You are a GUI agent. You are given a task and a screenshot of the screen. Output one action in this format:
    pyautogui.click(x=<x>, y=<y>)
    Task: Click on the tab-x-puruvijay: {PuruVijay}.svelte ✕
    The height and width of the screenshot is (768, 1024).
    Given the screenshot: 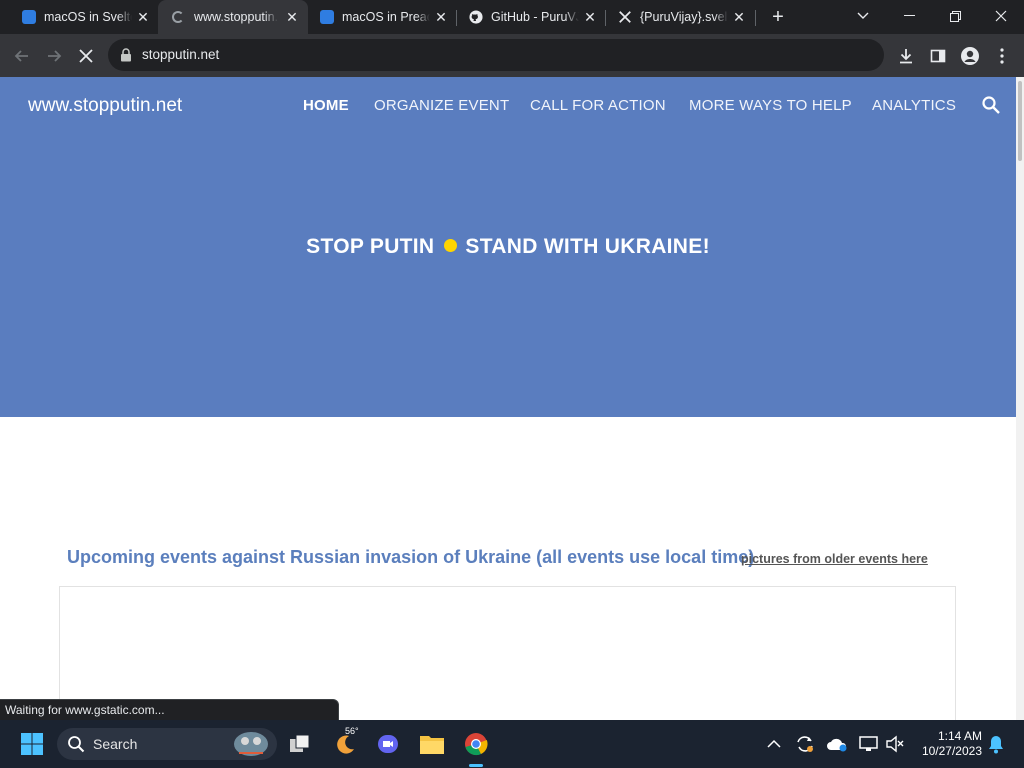 What is the action you would take?
    pyautogui.click(x=676, y=17)
    